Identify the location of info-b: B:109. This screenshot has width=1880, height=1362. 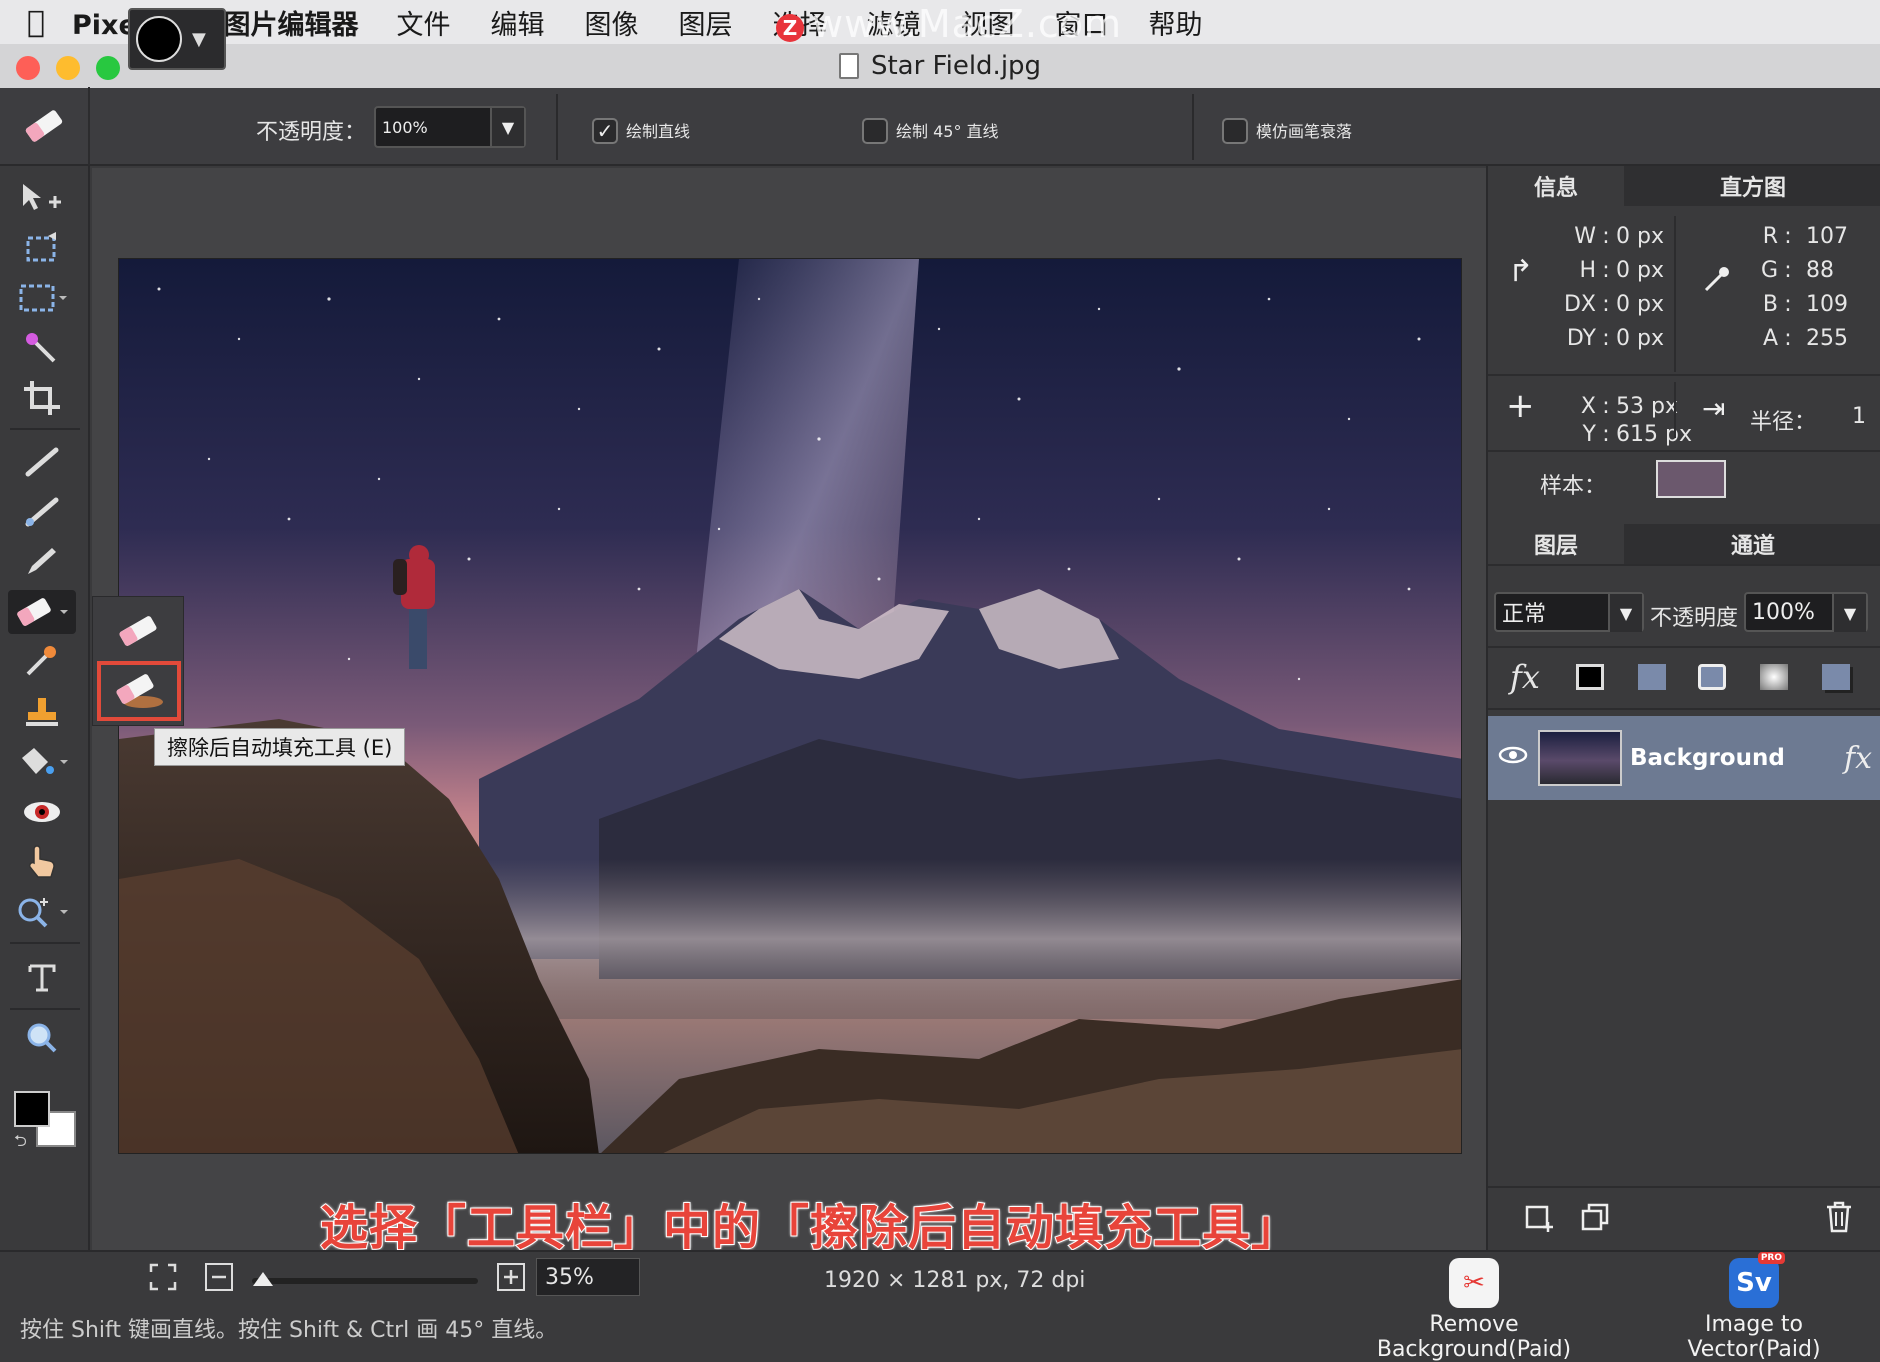
(1805, 304).